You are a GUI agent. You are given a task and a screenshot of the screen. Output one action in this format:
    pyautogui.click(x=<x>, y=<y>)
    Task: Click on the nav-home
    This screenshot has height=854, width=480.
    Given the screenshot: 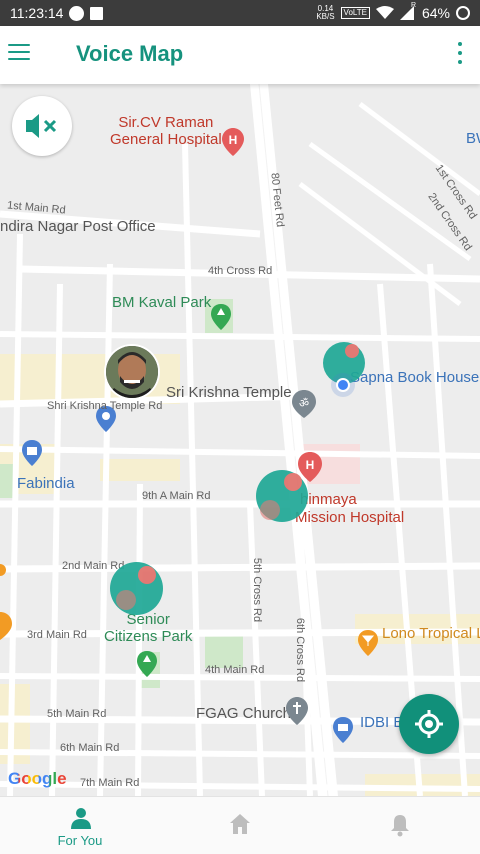 What is the action you would take?
    pyautogui.click(x=240, y=825)
    